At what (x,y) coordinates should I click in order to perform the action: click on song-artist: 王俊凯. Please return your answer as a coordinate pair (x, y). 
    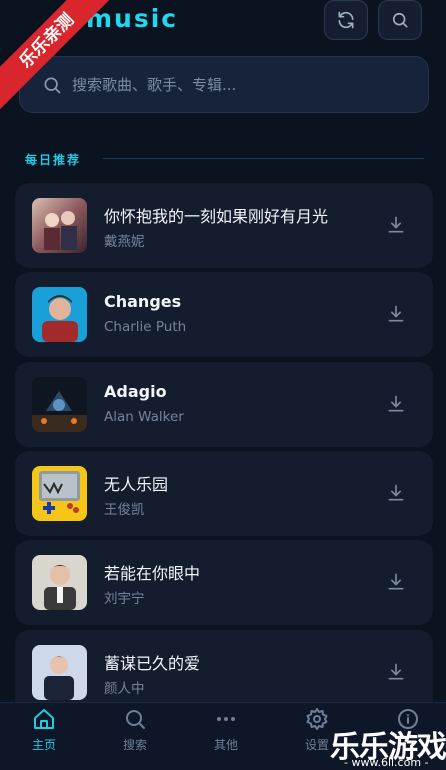
    Looking at the image, I should click on (124, 510).